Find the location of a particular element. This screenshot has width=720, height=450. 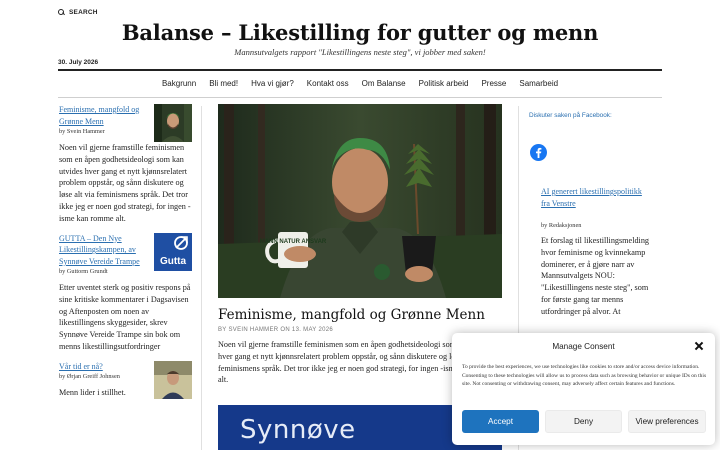

sidebar-post-byline: by Redaksjonen is located at coordinates (561, 225).